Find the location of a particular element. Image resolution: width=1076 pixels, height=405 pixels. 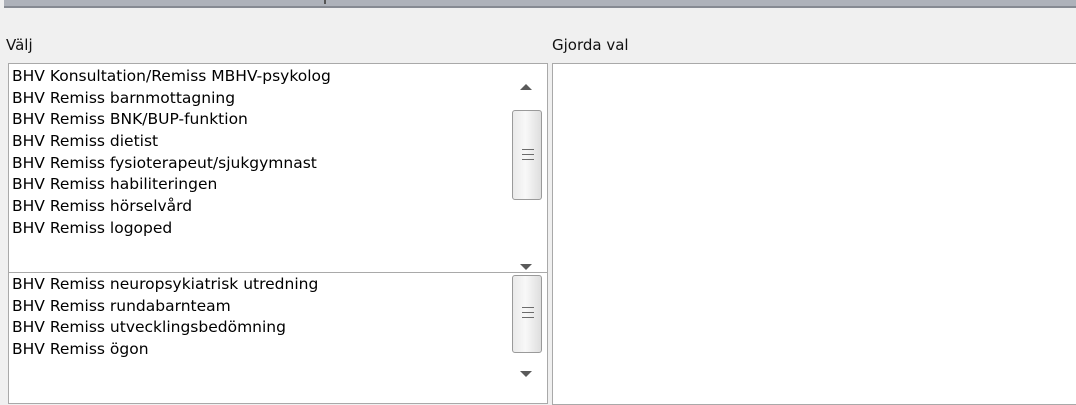

list-item: BHV Konsultation/Remiss MBHV-psykolog is located at coordinates (171, 77).